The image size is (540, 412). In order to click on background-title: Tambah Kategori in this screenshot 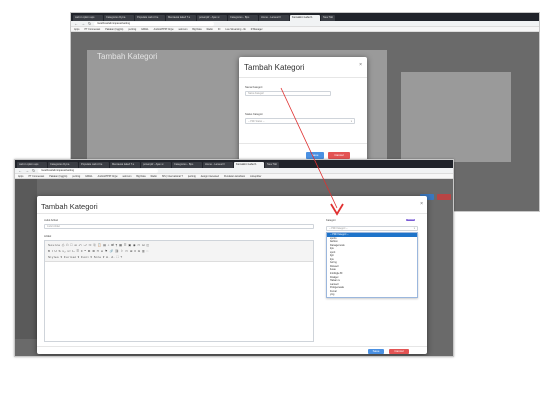, I will do `click(127, 56)`.